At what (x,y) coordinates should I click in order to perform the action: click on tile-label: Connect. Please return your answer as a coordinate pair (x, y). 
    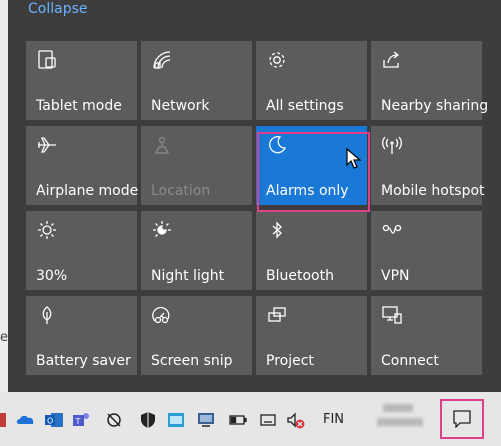
    Looking at the image, I should click on (410, 361).